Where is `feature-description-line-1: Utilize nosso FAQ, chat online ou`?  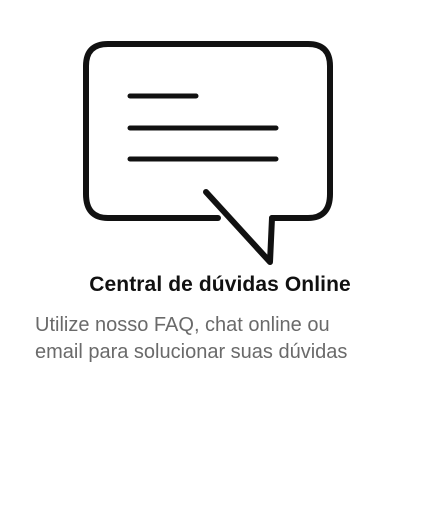 feature-description-line-1: Utilize nosso FAQ, chat online ou is located at coordinates (182, 325).